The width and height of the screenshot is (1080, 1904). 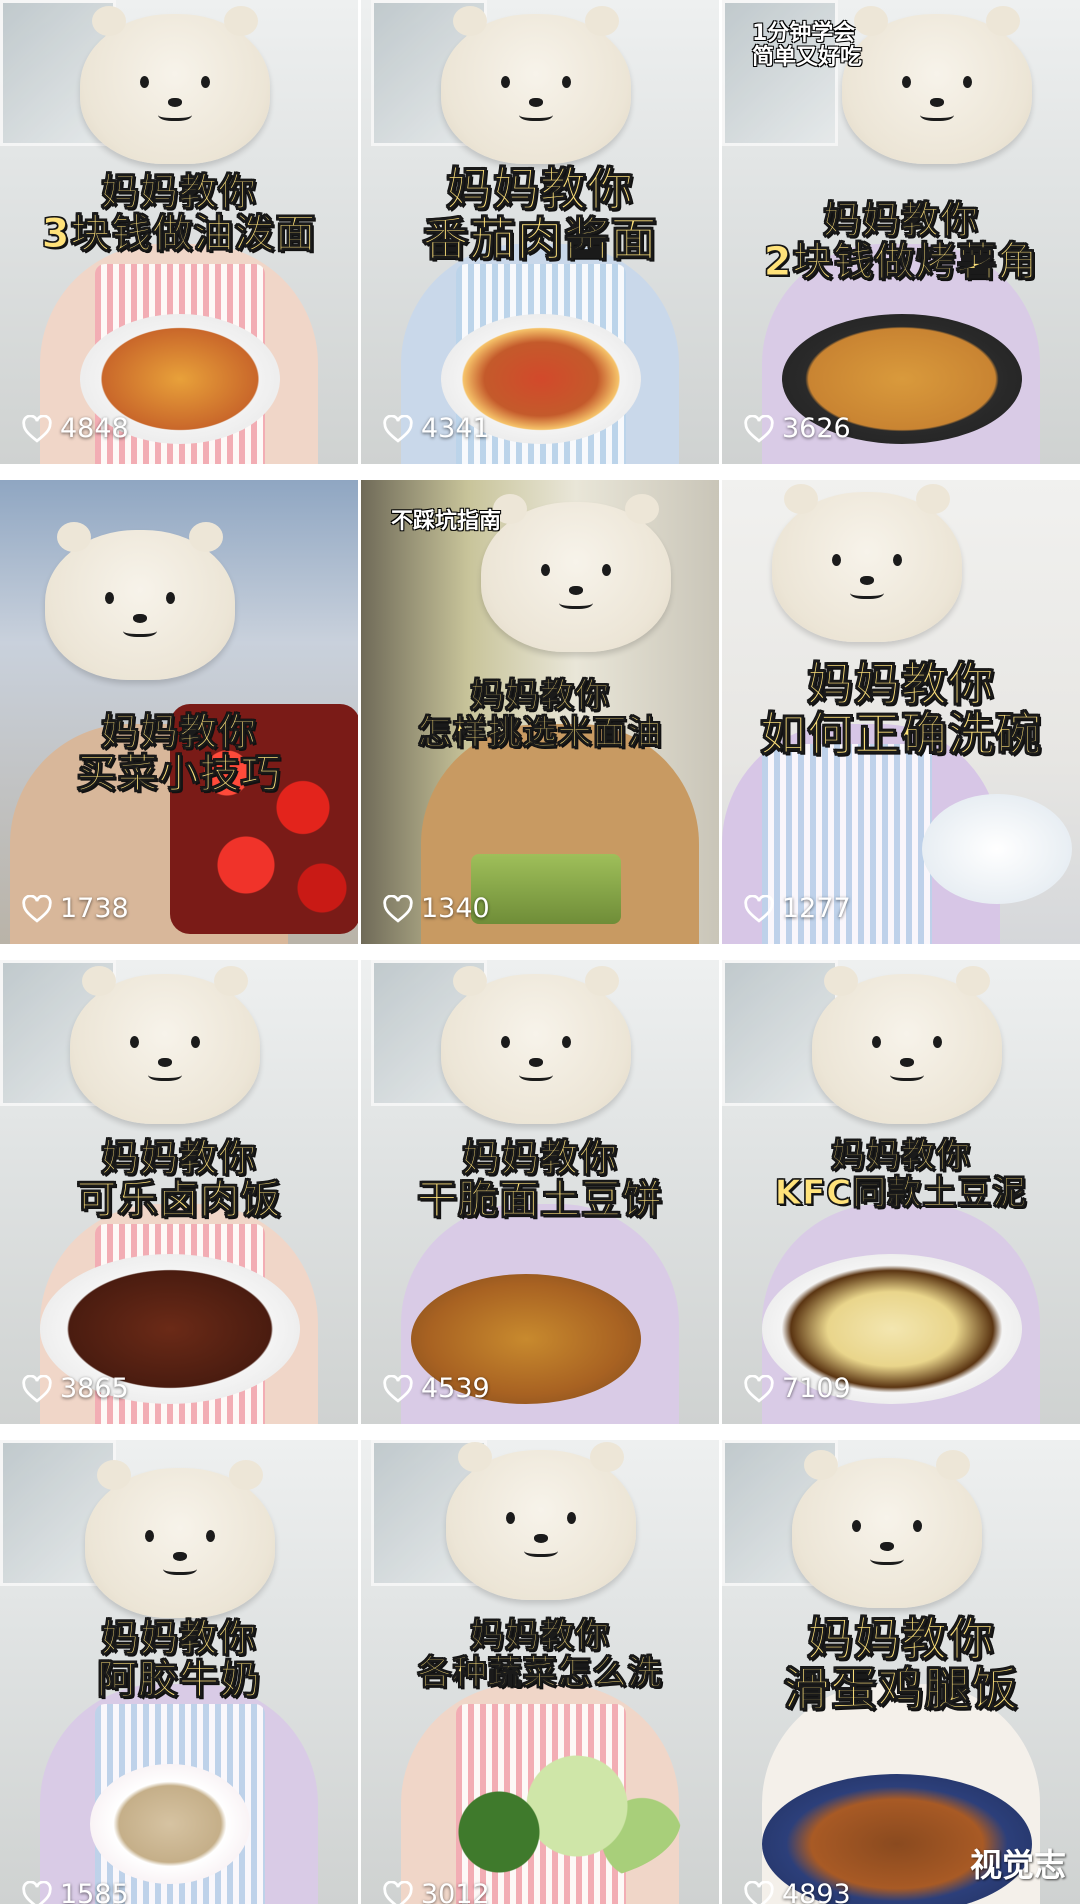 I want to click on video-caption: 妈妈教你 滑蛋鸡腿饭, so click(x=901, y=1664).